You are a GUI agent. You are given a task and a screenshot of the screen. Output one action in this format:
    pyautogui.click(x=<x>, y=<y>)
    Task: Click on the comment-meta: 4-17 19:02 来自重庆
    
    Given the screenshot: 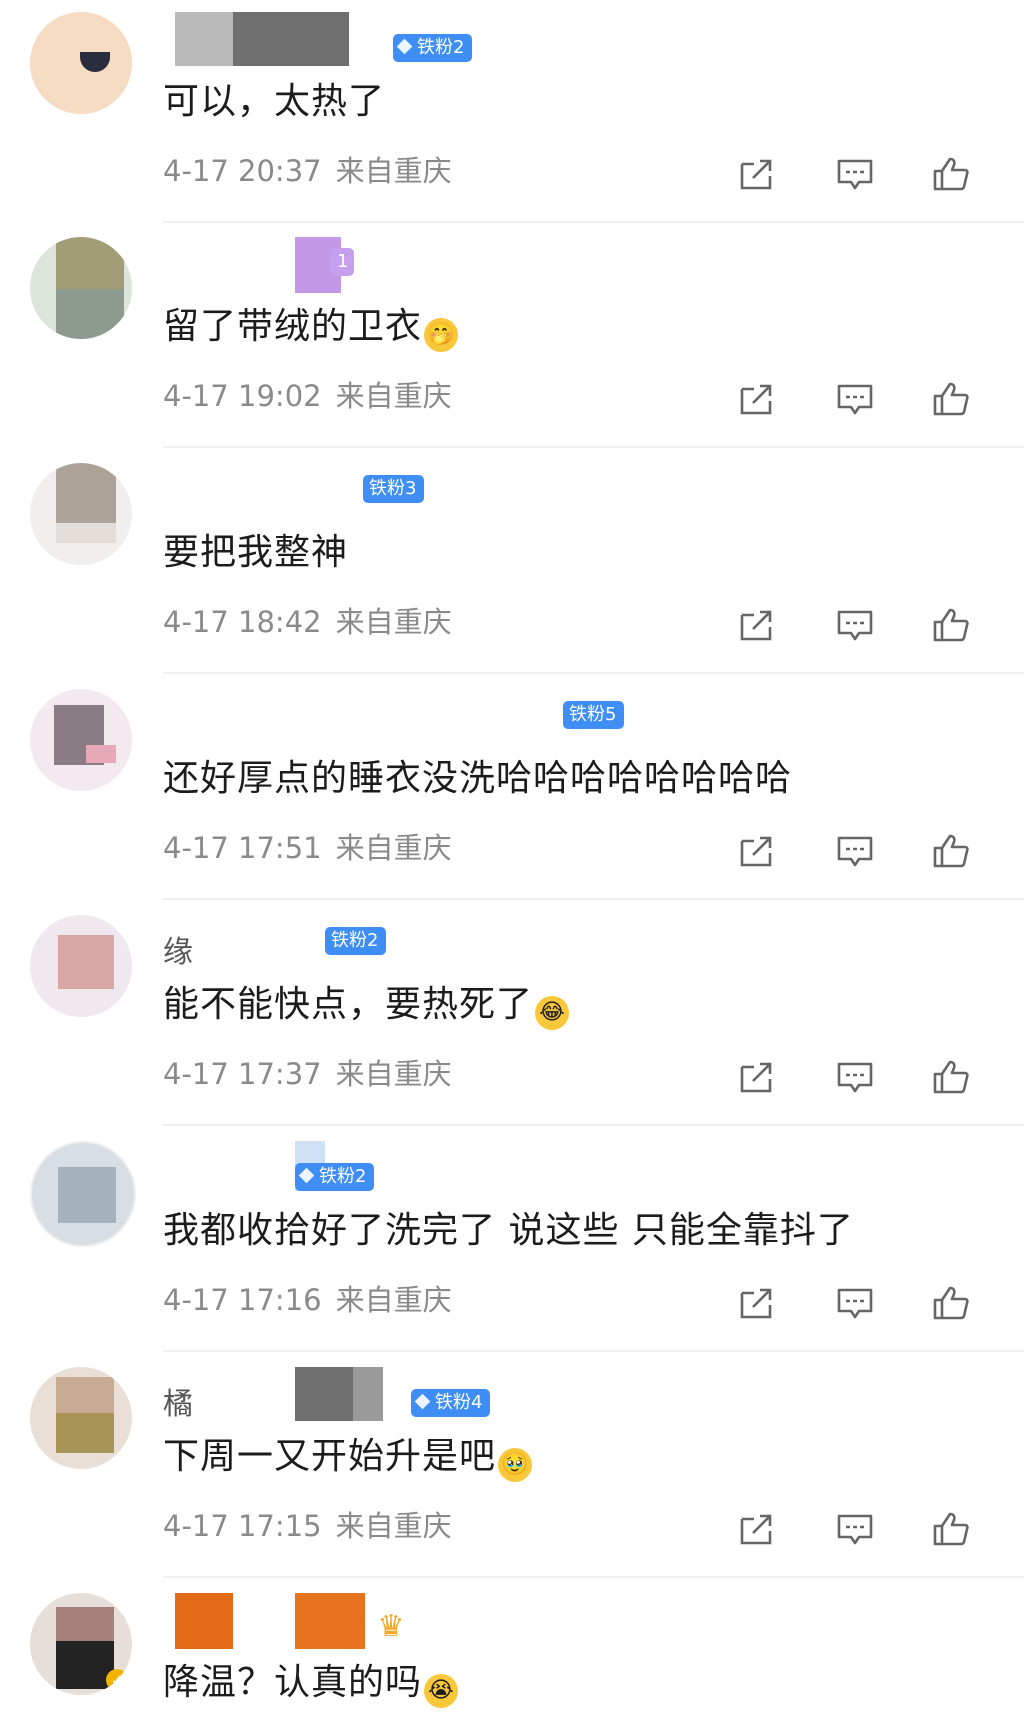 What is the action you would take?
    pyautogui.click(x=307, y=394)
    